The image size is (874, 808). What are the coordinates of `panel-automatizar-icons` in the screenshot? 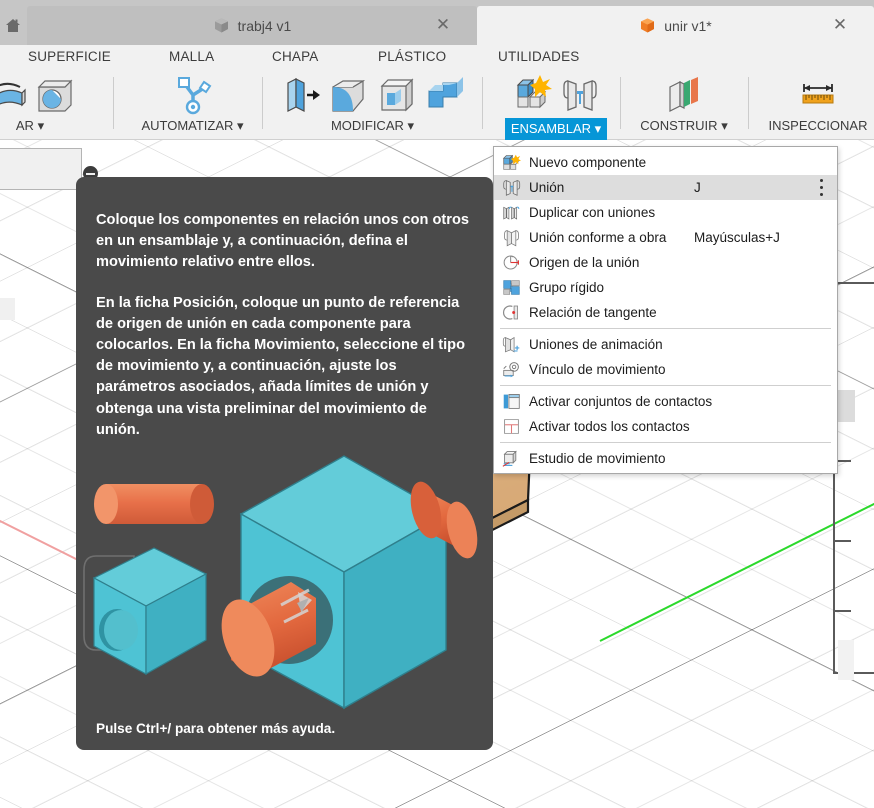 It's located at (192, 94).